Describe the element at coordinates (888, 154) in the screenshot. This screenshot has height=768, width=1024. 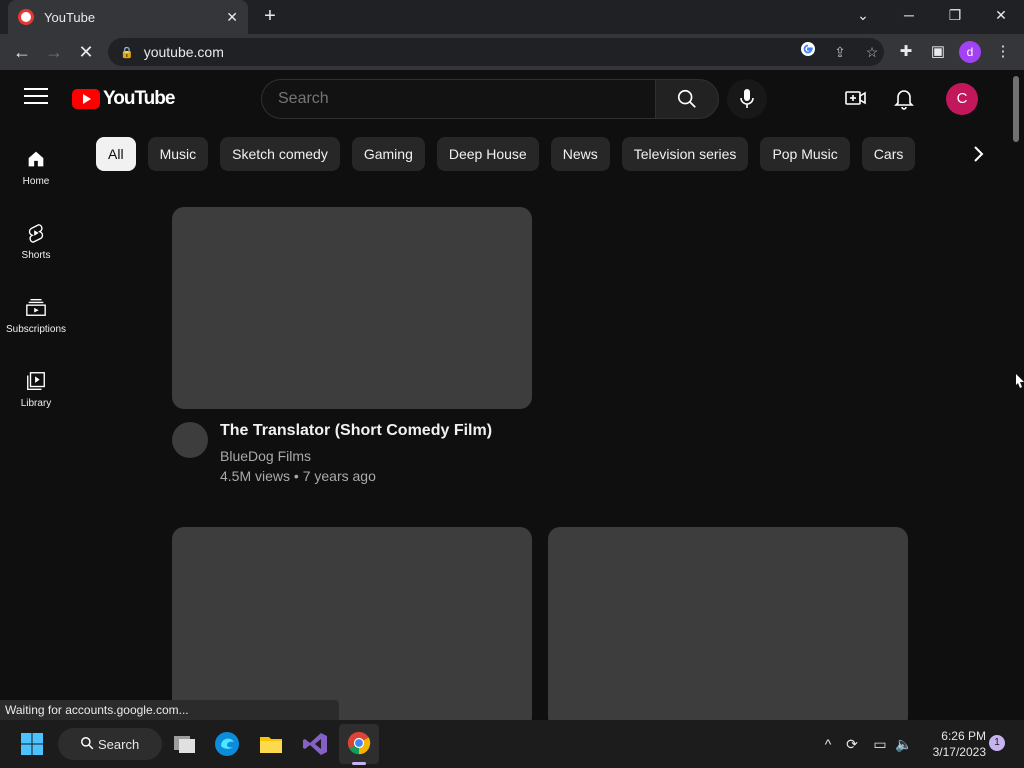
I see `chip-cars: Cars` at that location.